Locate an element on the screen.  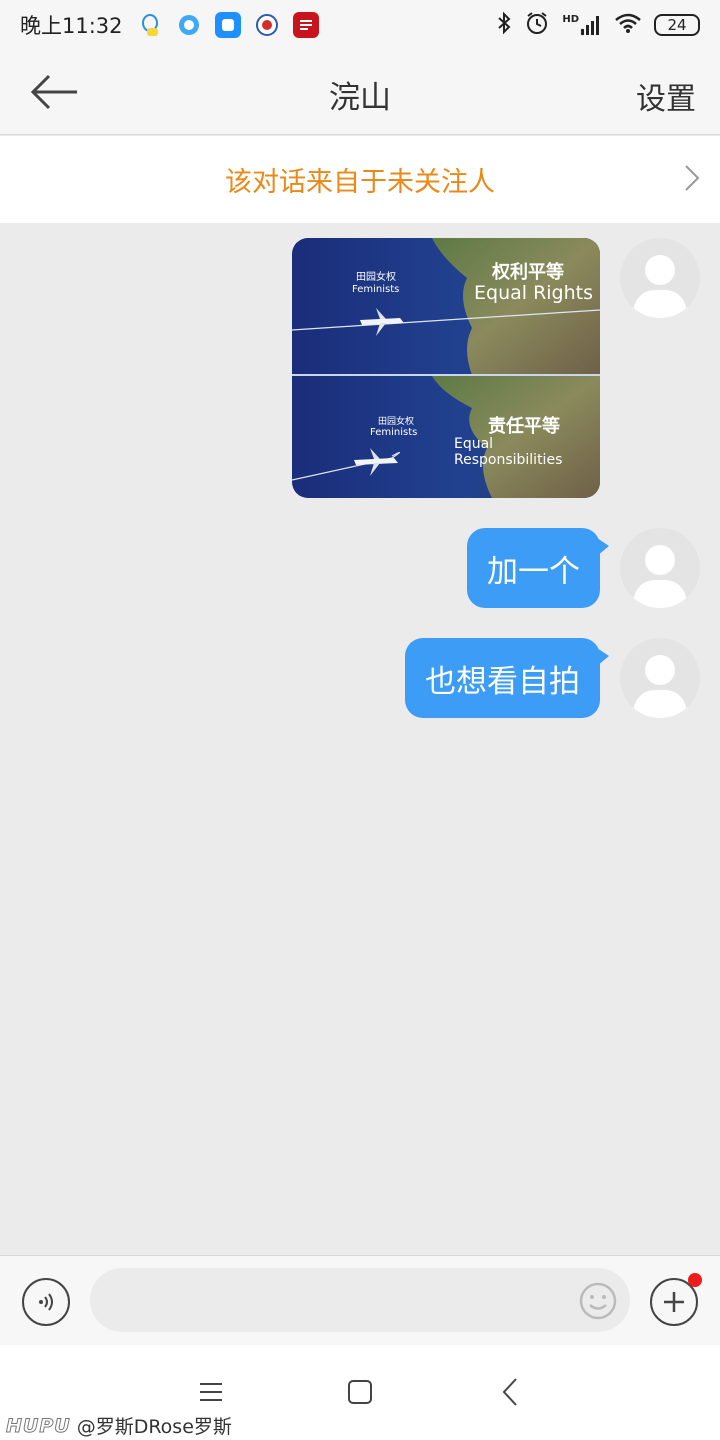
watermark-user: @罗斯DRose罗斯 is located at coordinates (154, 1427).